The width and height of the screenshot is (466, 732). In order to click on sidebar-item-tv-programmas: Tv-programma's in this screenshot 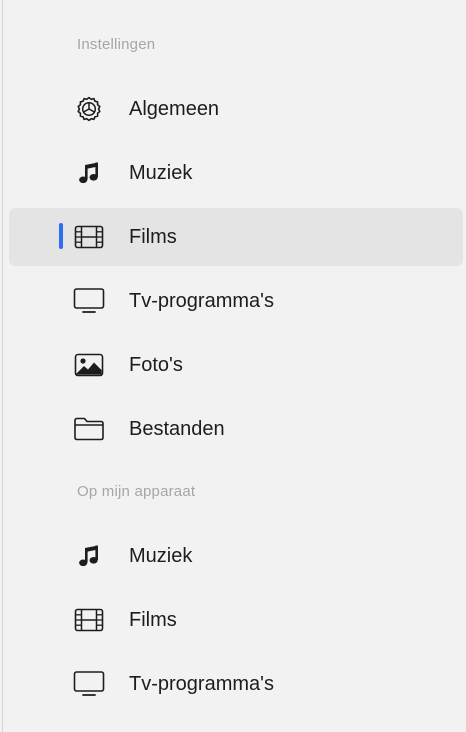, I will do `click(236, 301)`.